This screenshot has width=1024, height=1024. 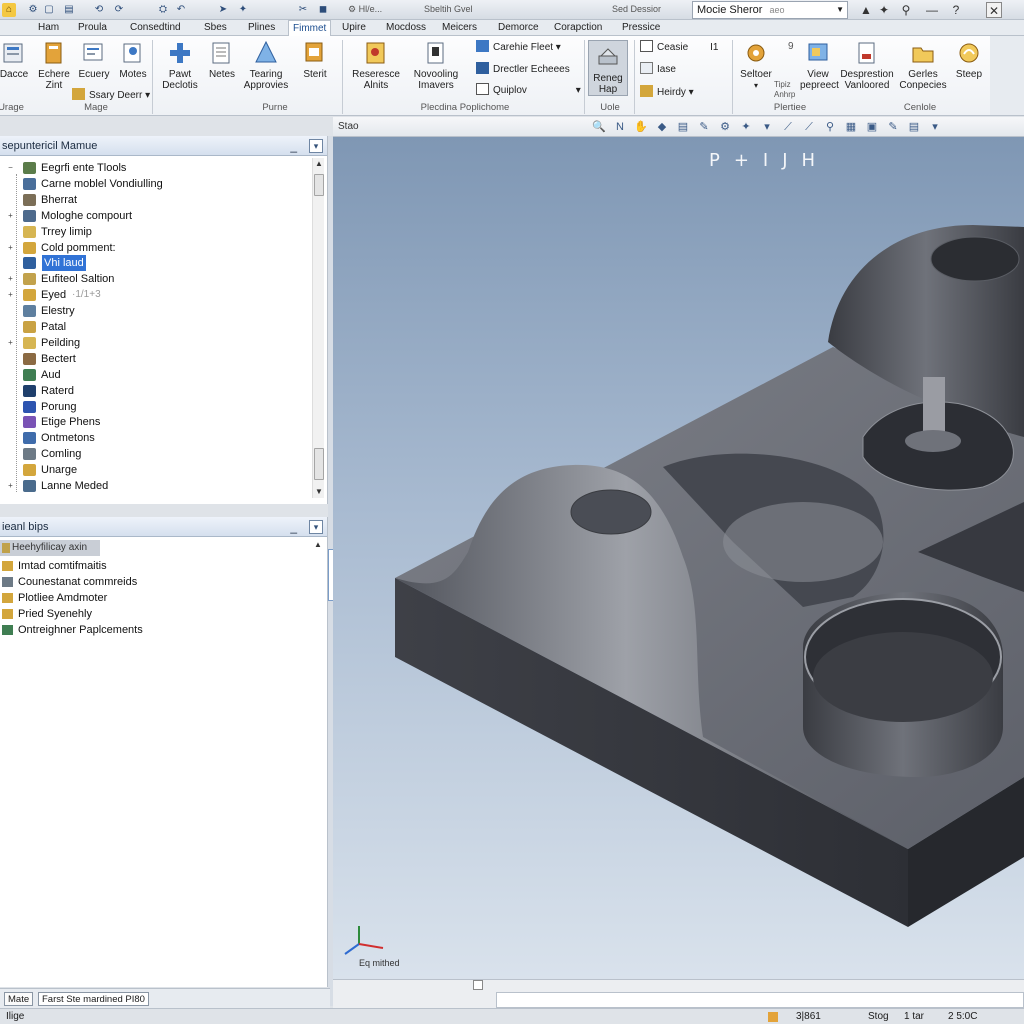 I want to click on tree-item: Patal, so click(x=155, y=327).